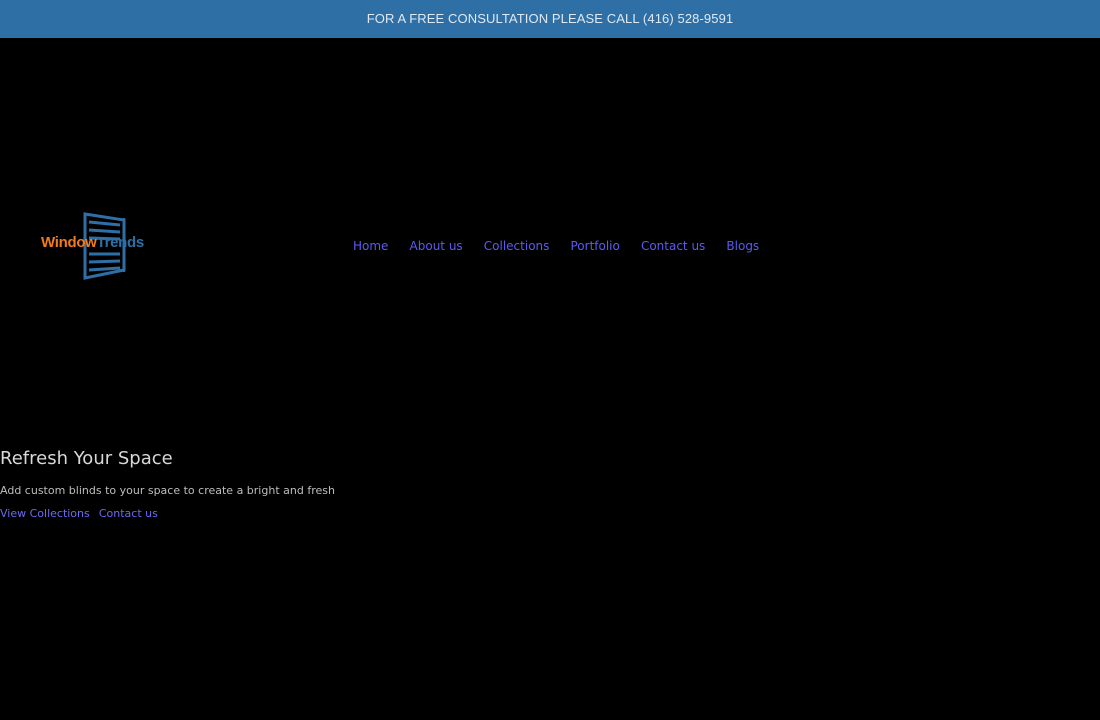 This screenshot has width=1100, height=720. I want to click on hero-title: Refresh Your Space, so click(86, 458).